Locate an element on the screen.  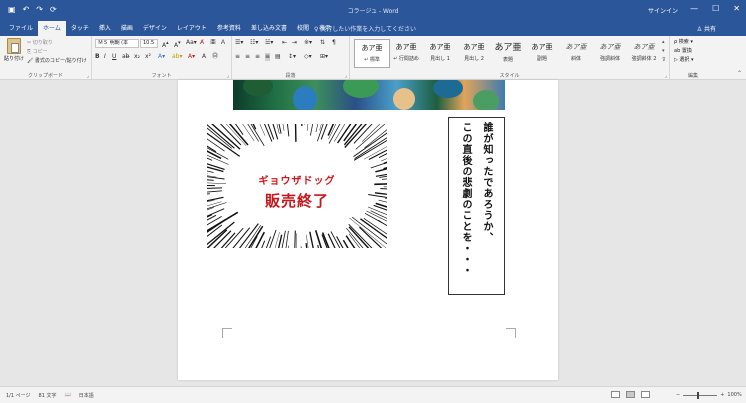
read-mode-button is located at coordinates (615, 394).